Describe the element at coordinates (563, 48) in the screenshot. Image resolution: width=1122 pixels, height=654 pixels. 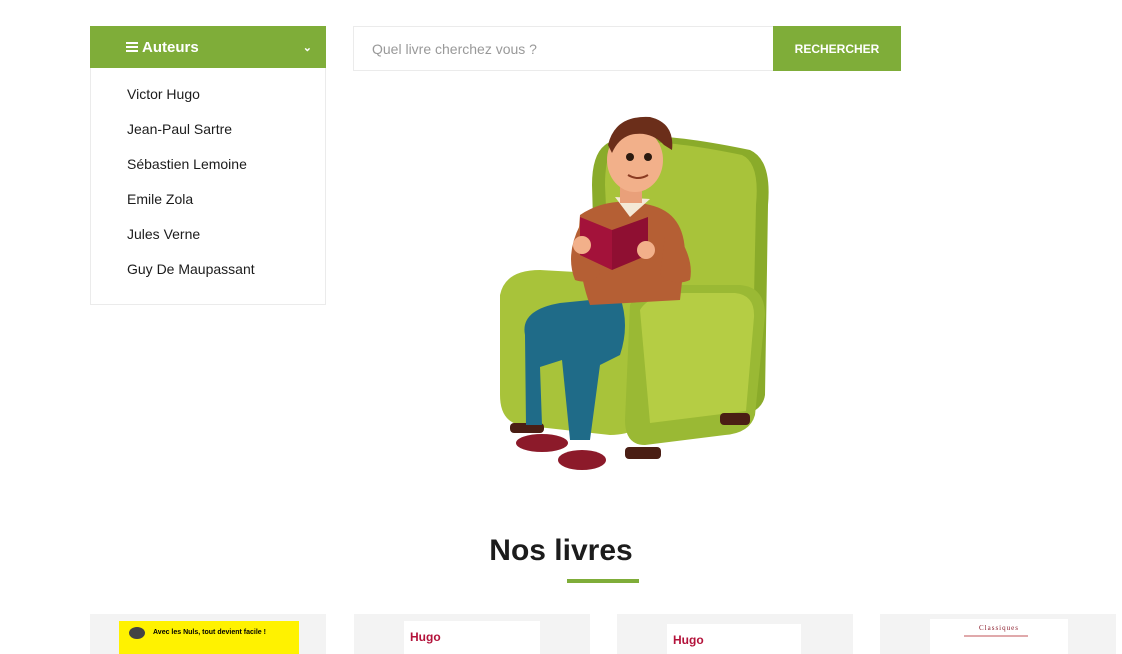
I see `search-input` at that location.